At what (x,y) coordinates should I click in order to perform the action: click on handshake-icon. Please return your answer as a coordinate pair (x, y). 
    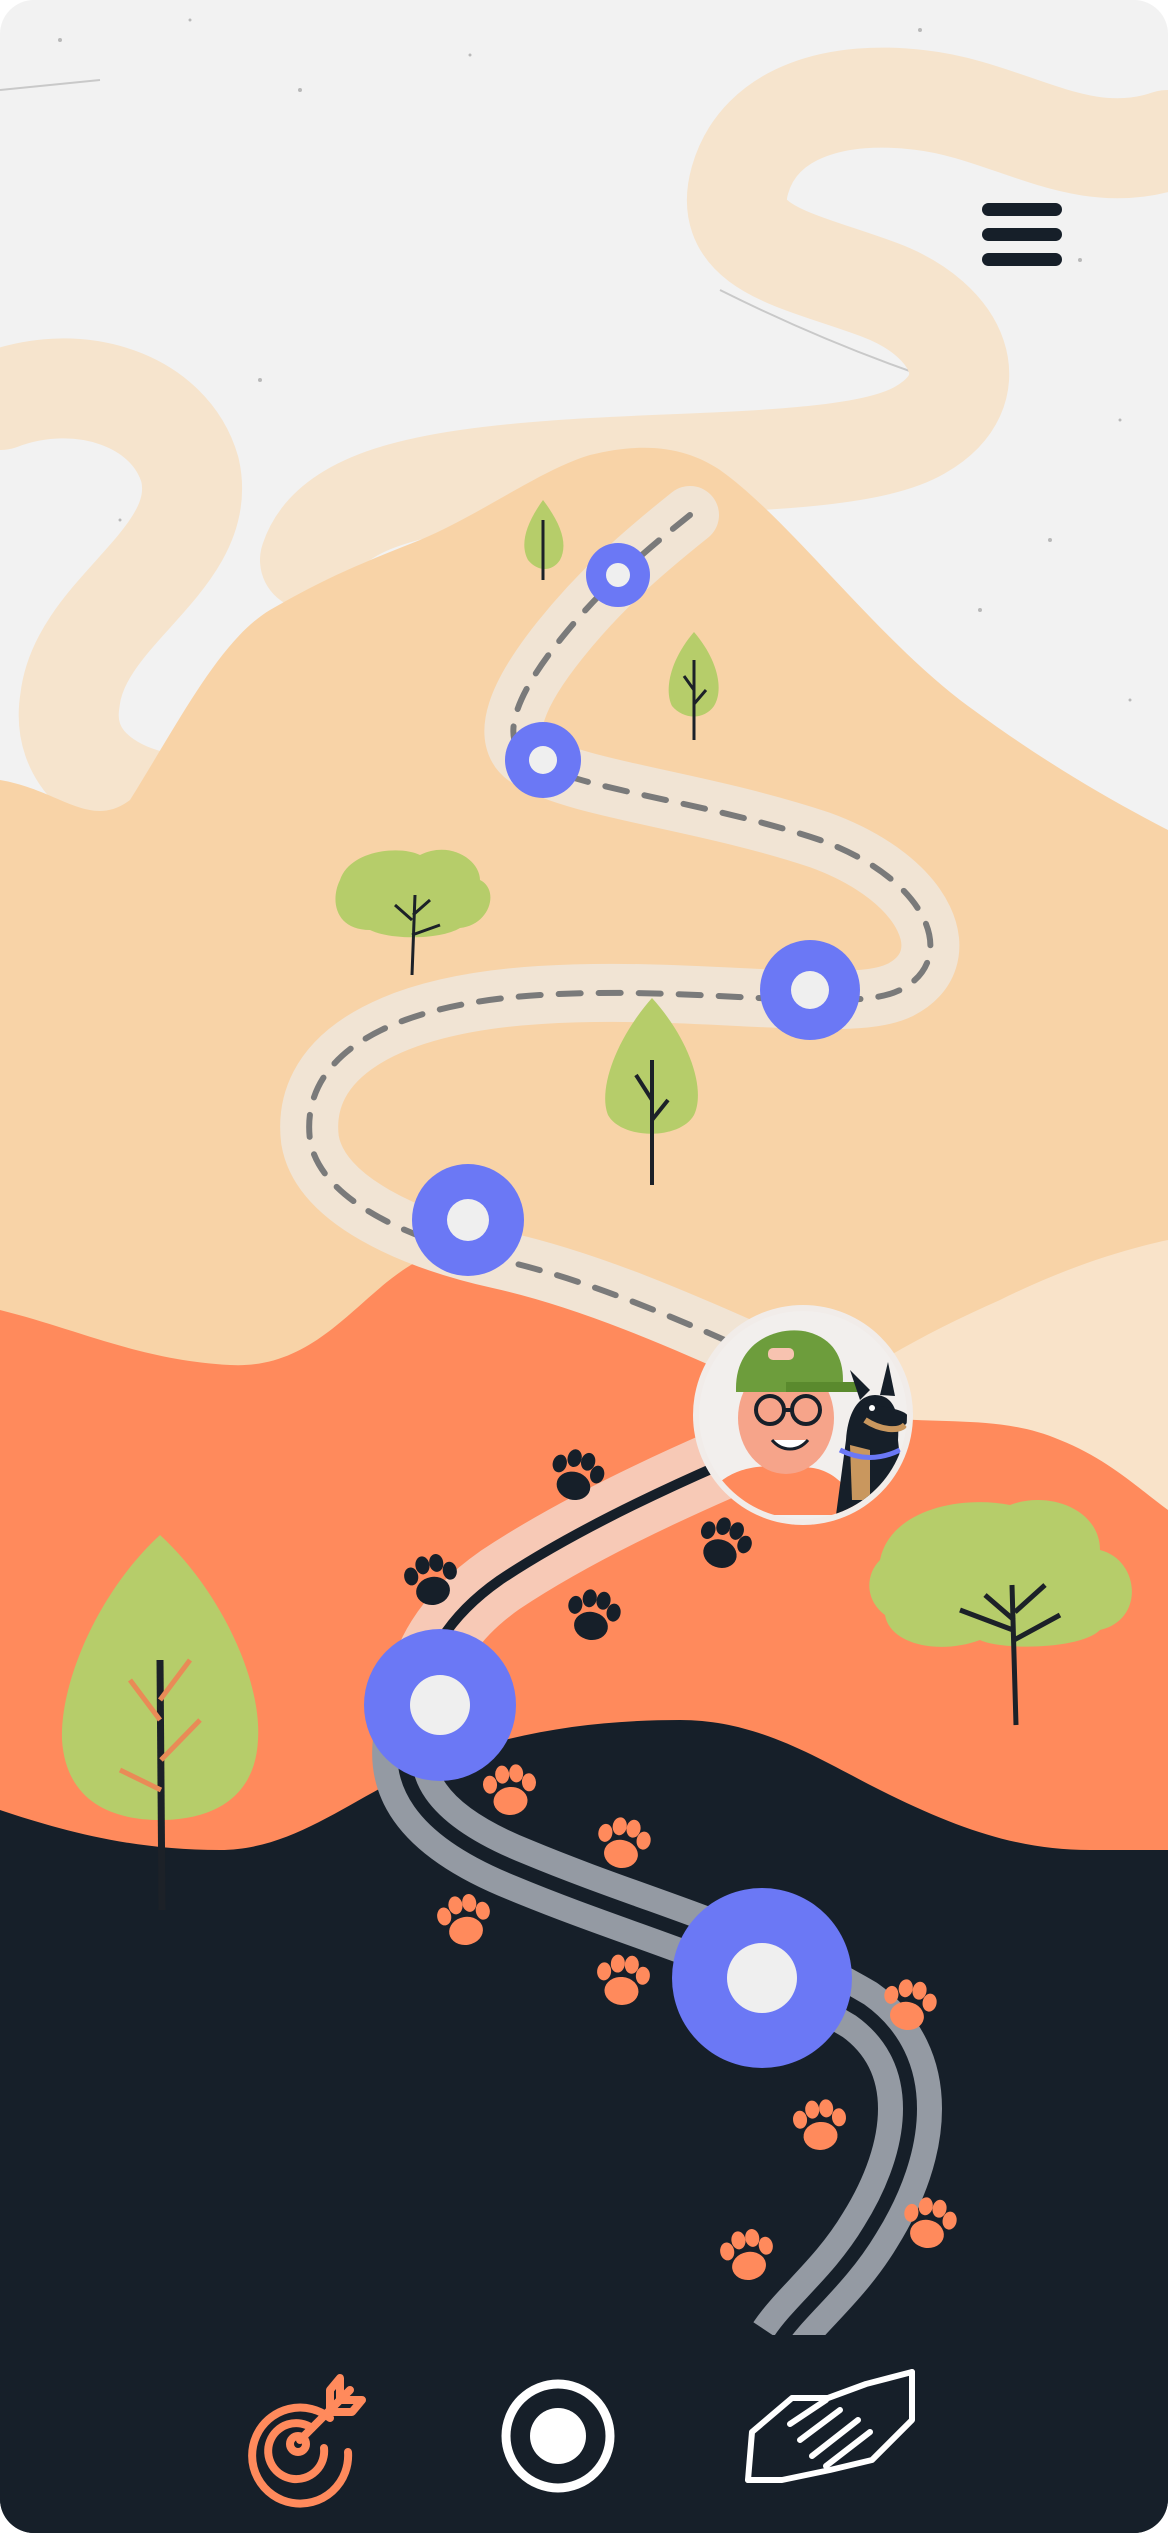
    Looking at the image, I should click on (830, 2426).